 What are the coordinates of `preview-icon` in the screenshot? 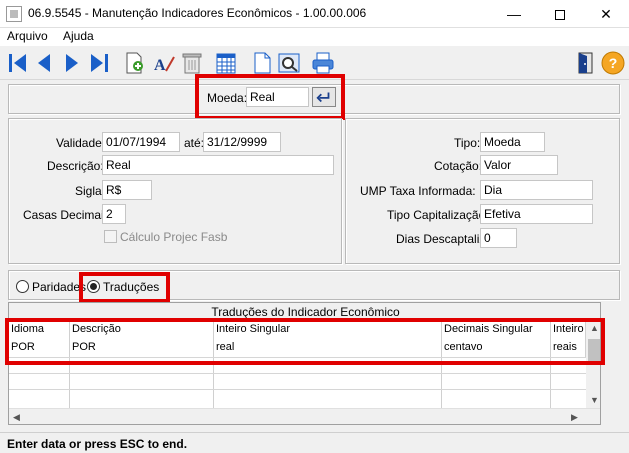 It's located at (289, 63).